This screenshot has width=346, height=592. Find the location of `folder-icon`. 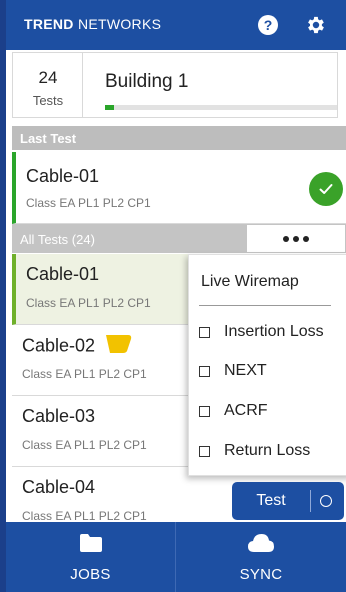

folder-icon is located at coordinates (90, 543).